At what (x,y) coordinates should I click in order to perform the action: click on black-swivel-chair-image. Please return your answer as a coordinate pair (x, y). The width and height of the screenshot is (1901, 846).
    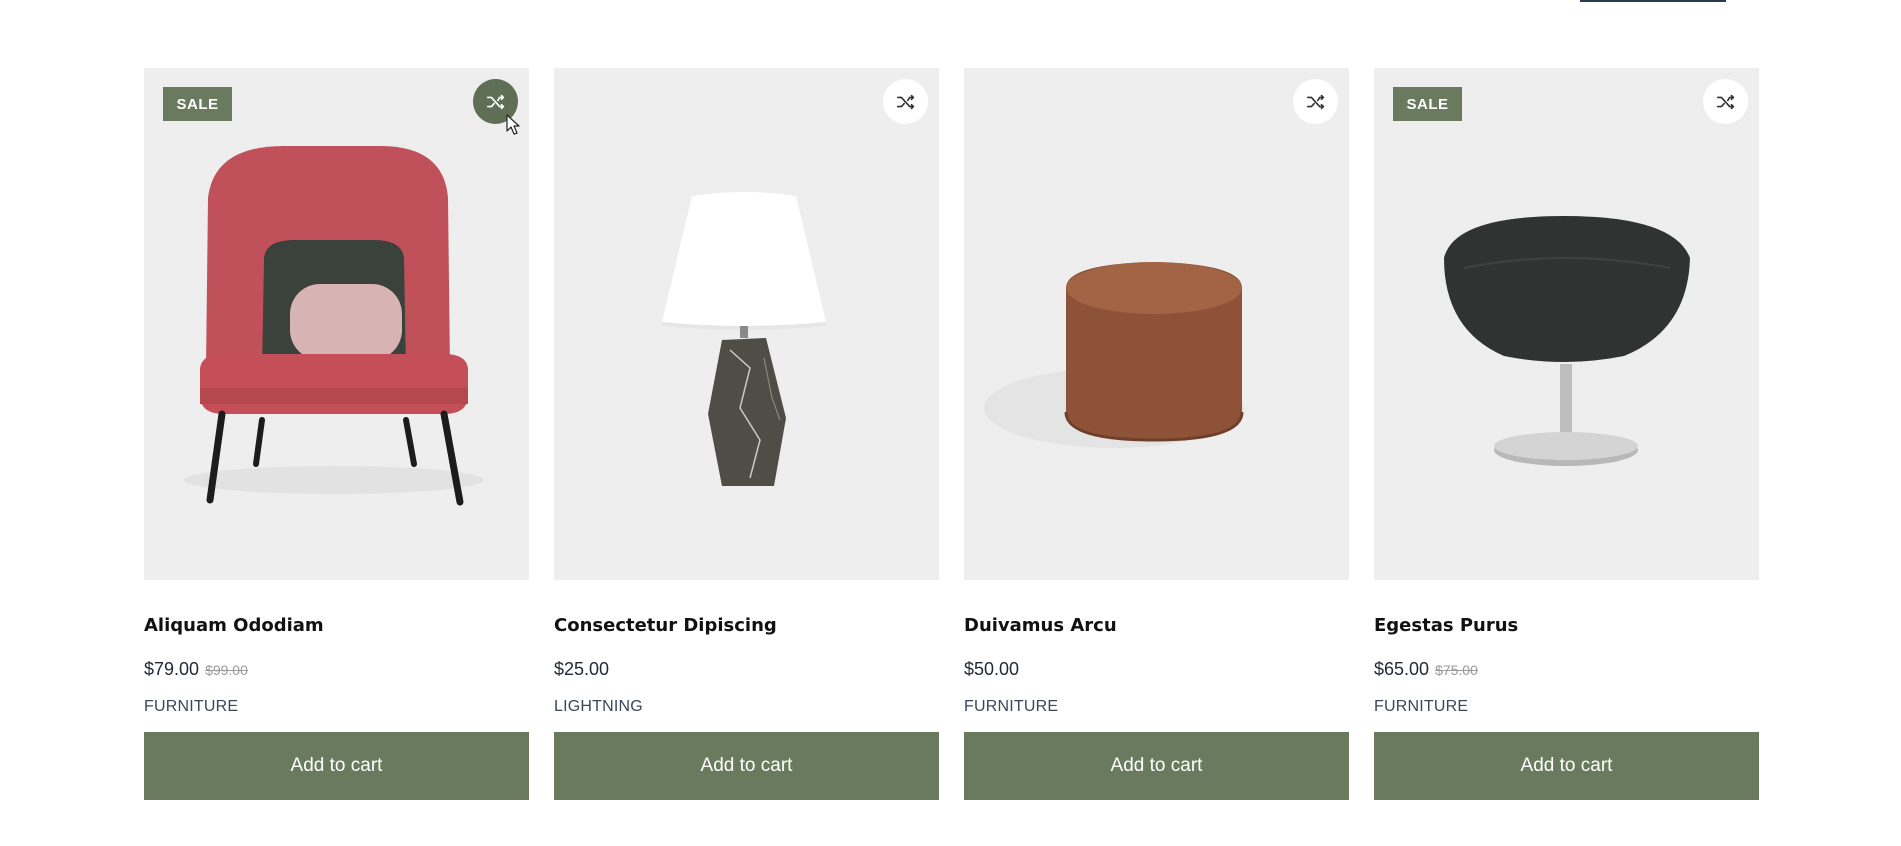
    Looking at the image, I should click on (1566, 324).